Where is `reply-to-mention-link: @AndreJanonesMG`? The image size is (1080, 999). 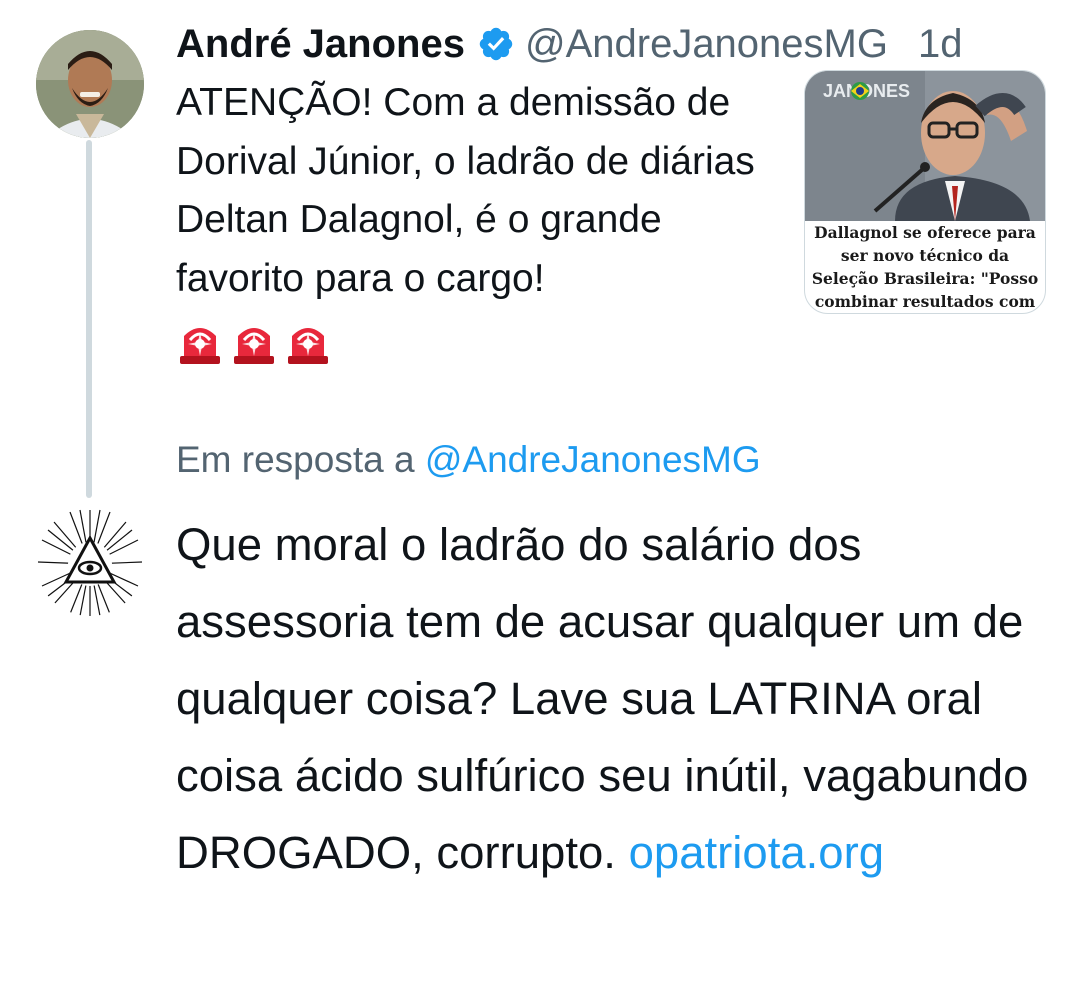 reply-to-mention-link: @AndreJanonesMG is located at coordinates (593, 459).